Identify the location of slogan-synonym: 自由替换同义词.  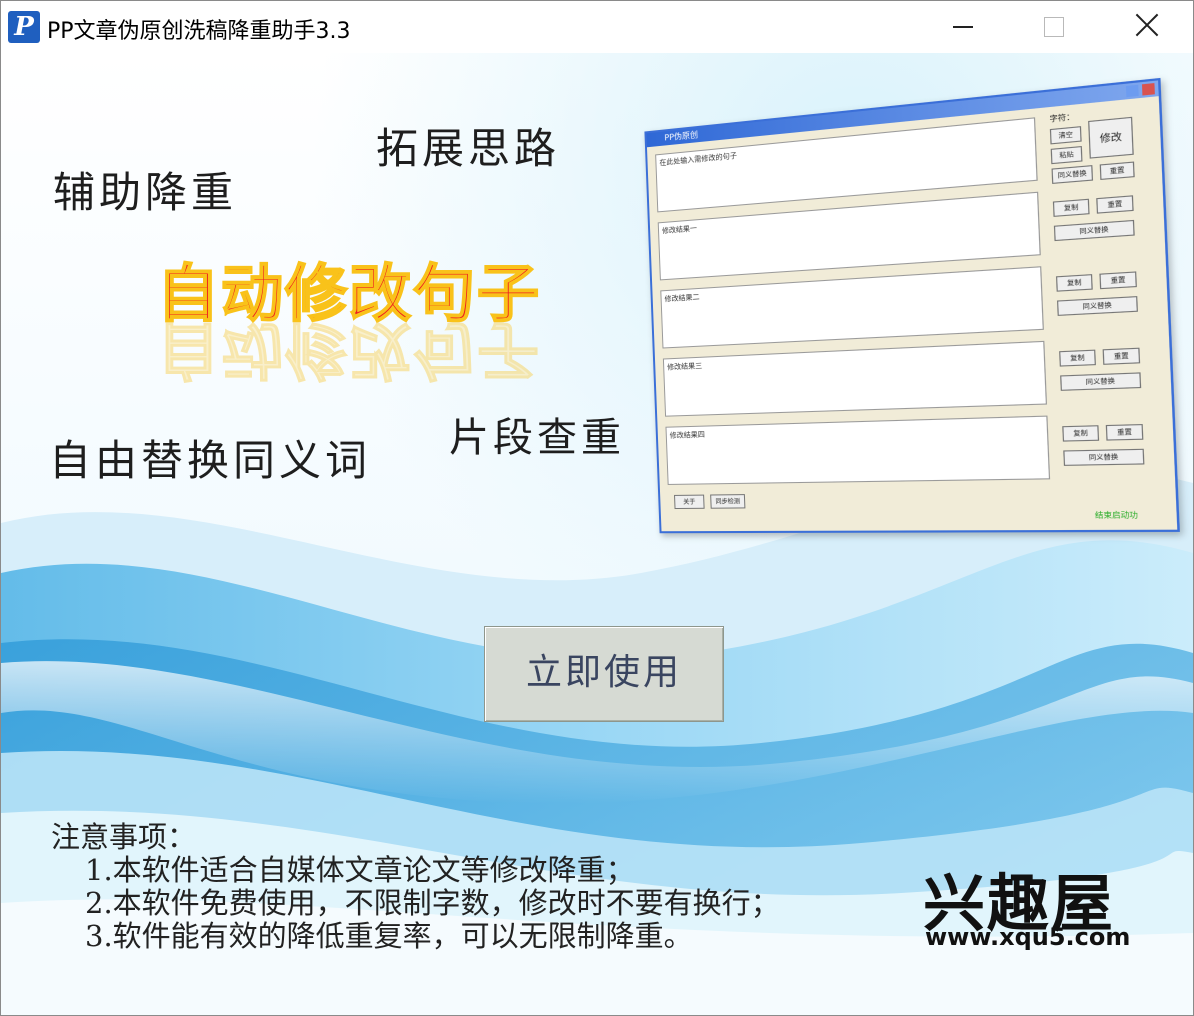
(210, 460).